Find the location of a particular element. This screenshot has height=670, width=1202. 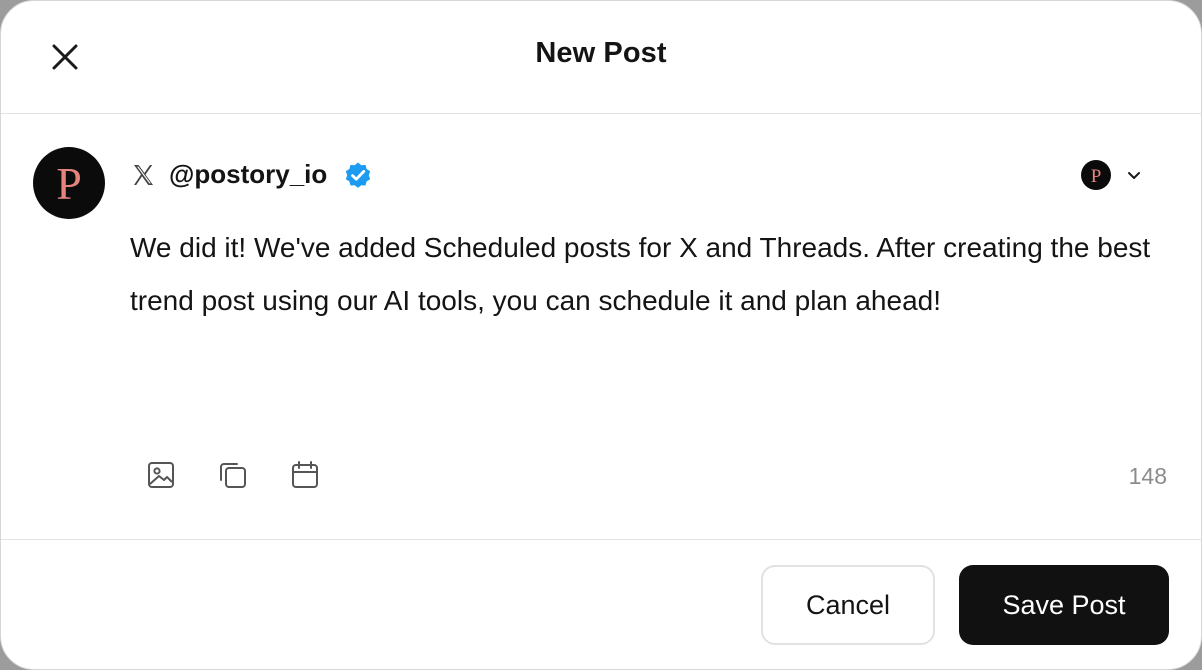

save-post-button: Save Post is located at coordinates (1064, 605).